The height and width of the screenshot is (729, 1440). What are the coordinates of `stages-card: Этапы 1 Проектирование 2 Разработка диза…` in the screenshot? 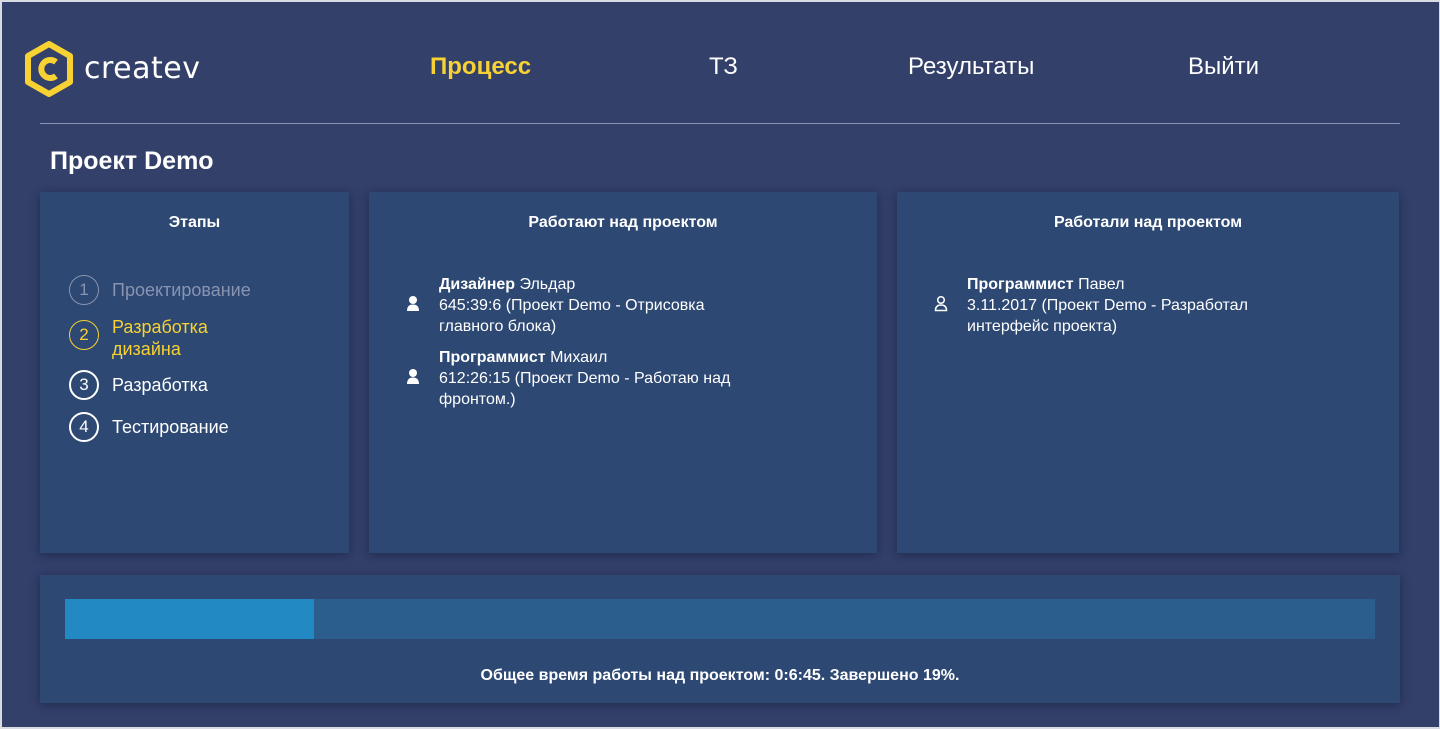 It's located at (194, 372).